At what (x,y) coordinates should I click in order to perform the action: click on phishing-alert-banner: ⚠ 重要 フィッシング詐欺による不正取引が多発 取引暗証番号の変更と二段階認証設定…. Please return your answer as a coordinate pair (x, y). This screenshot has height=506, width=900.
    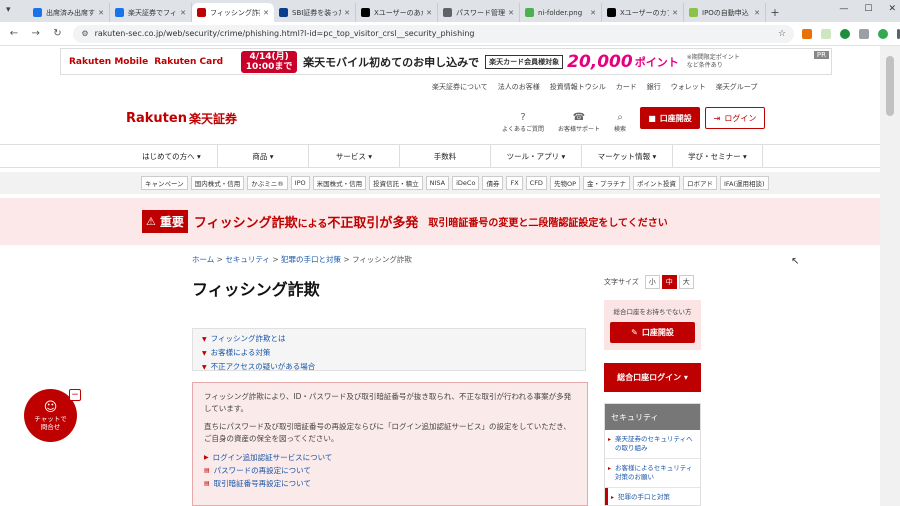
    Looking at the image, I should click on (440, 221).